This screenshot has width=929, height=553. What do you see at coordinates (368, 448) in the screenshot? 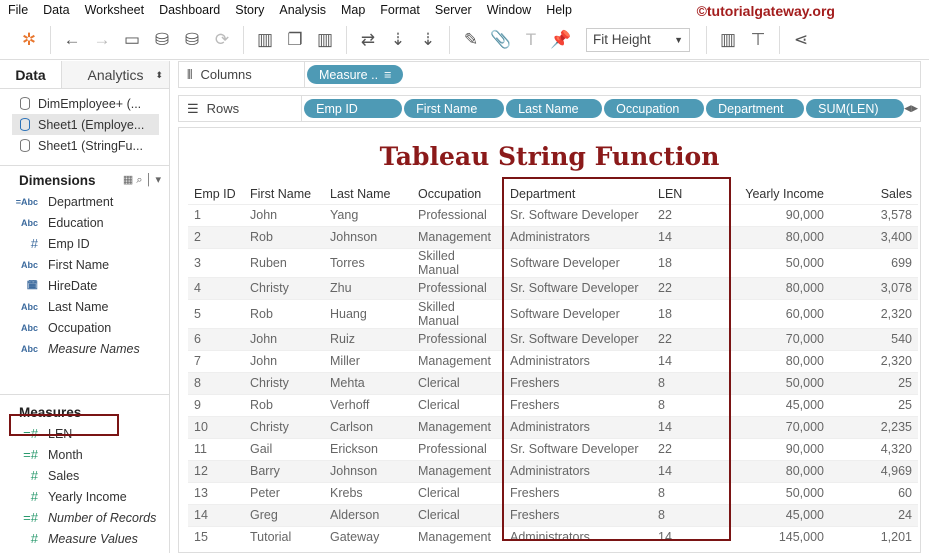
I see `table-cell: Erickson` at bounding box center [368, 448].